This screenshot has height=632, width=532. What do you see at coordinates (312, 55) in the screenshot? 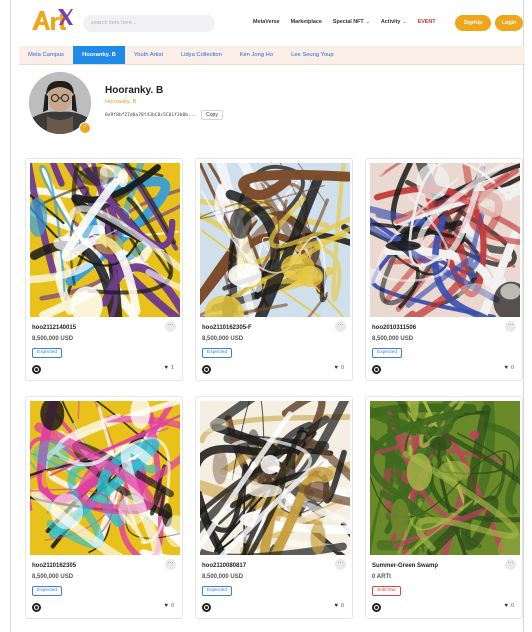
I see `tab-lee-seung-youp: Lee Seung Youp` at bounding box center [312, 55].